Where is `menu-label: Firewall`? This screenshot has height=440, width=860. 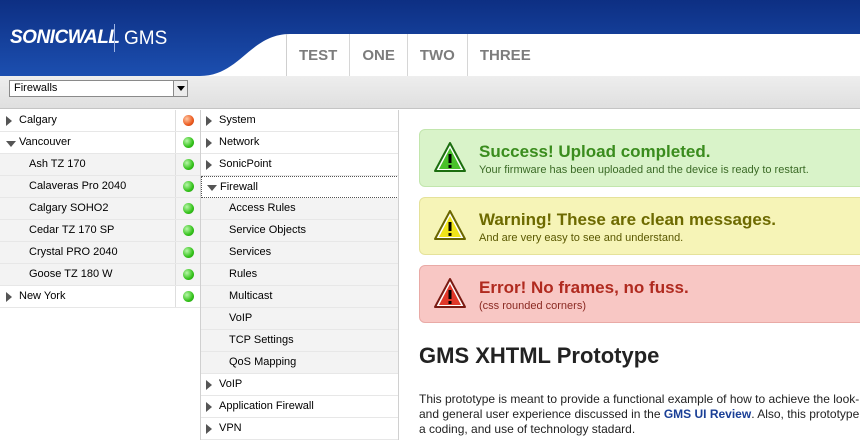 menu-label: Firewall is located at coordinates (239, 187).